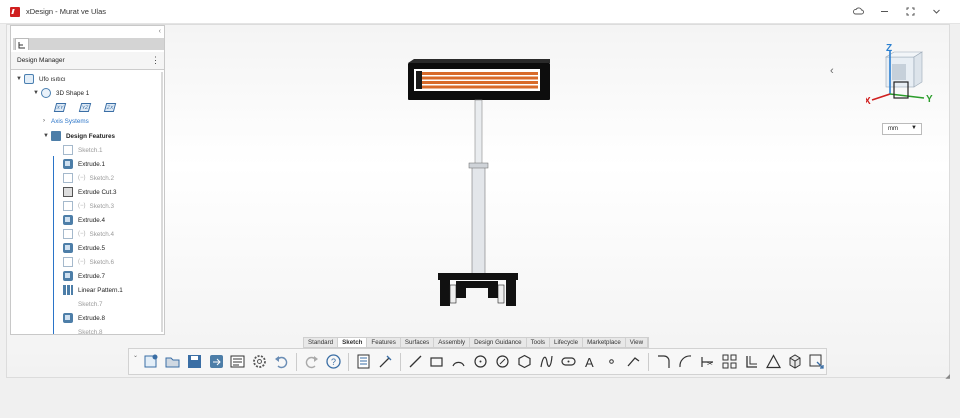 The image size is (960, 418). Describe the element at coordinates (902, 129) in the screenshot. I see `unit-select: mm ▼` at that location.